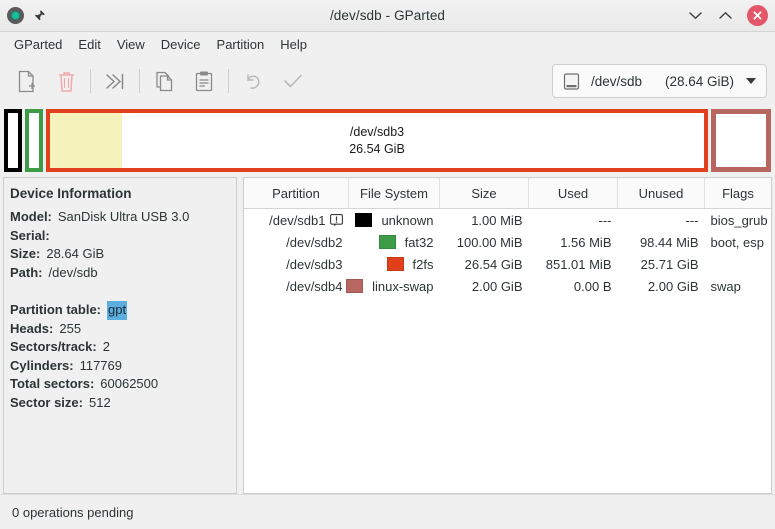 Image resolution: width=775 pixels, height=529 pixels. Describe the element at coordinates (26, 81) in the screenshot. I see `new-partition-button` at that location.